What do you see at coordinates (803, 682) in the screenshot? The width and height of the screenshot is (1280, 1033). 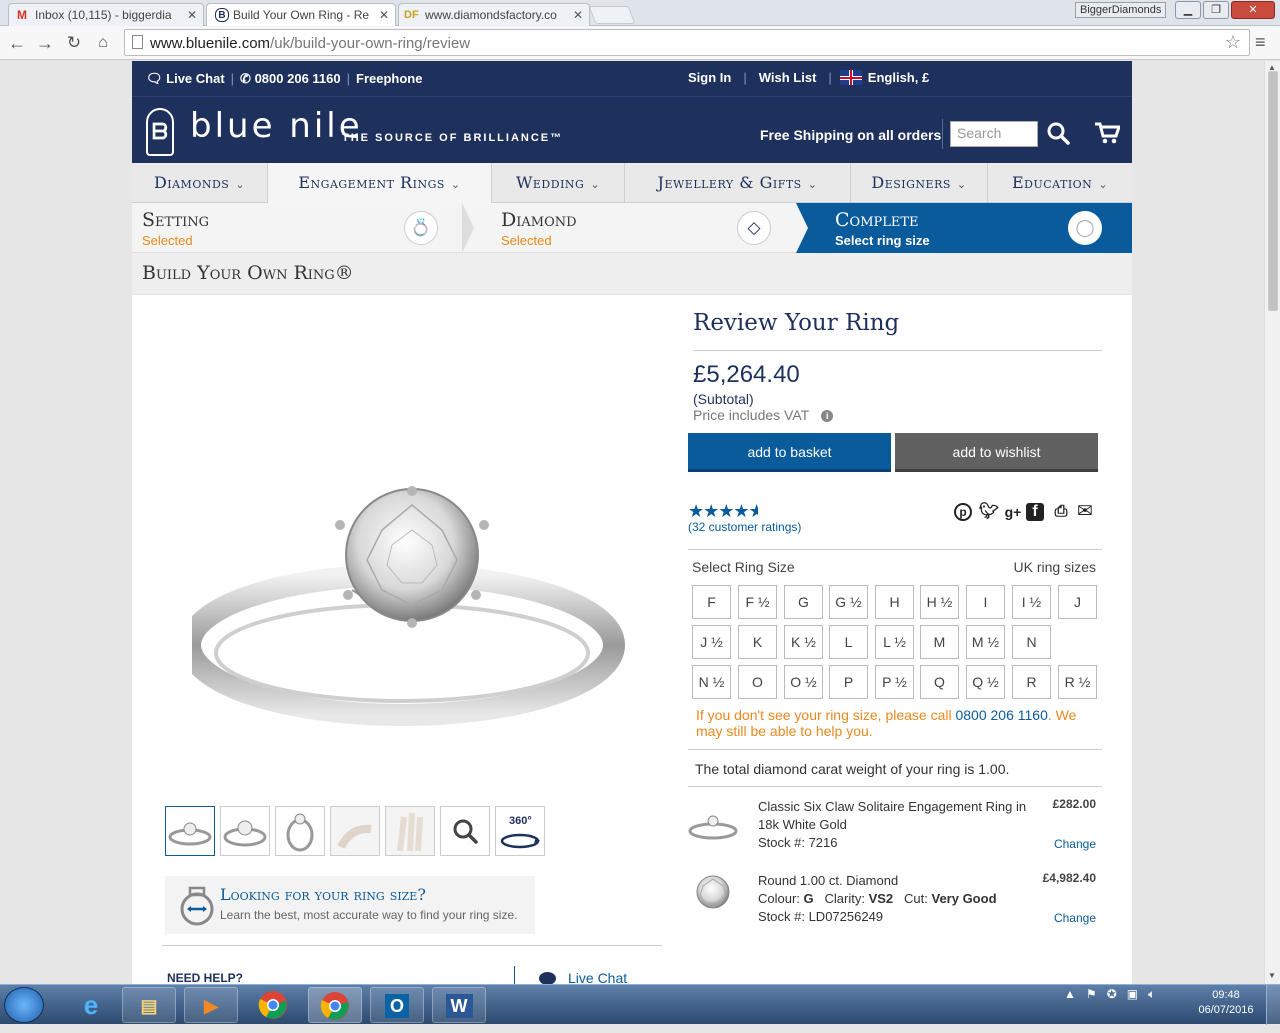 I see `ring-size-option: O ½` at bounding box center [803, 682].